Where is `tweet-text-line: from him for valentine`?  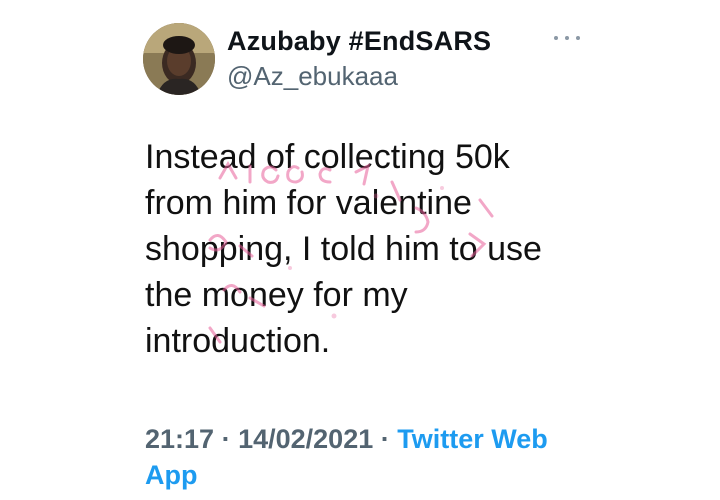
tweet-text-line: from him for valentine is located at coordinates (308, 203).